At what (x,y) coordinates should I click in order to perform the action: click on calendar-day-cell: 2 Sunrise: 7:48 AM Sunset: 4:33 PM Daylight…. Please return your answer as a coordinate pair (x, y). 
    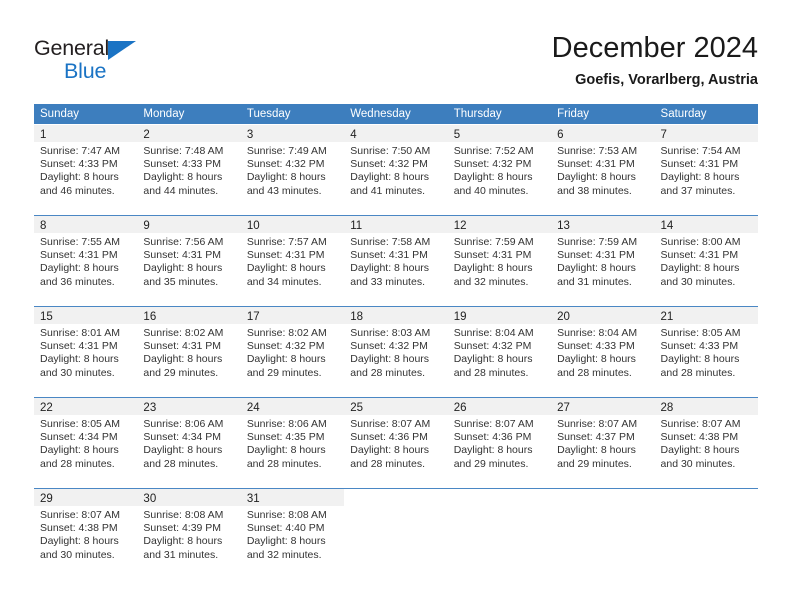
    Looking at the image, I should click on (189, 167).